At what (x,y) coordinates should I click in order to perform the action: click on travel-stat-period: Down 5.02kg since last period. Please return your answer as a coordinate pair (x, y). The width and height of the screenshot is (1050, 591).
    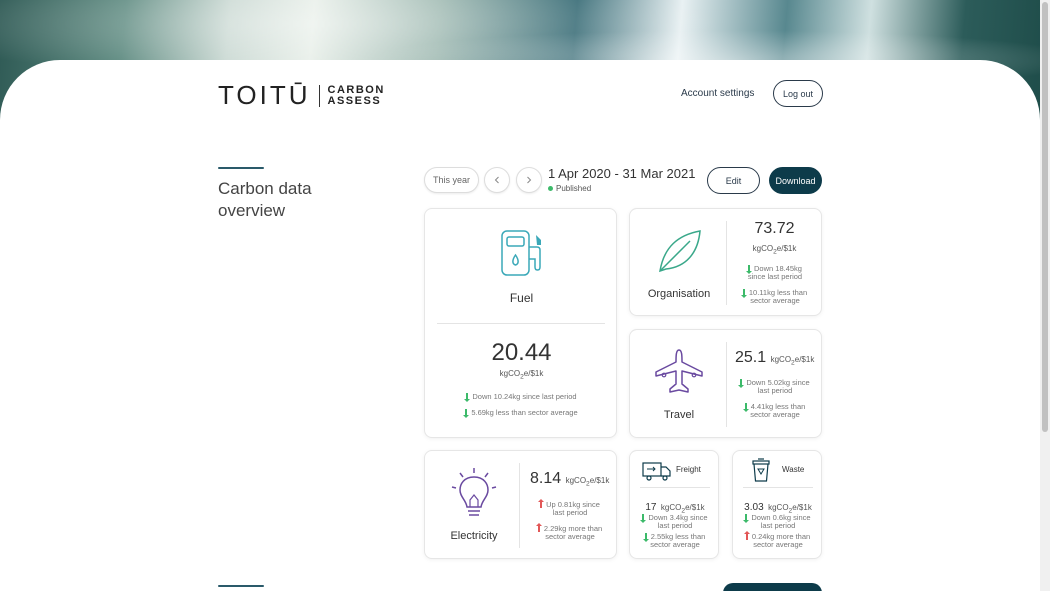
    Looking at the image, I should click on (775, 387).